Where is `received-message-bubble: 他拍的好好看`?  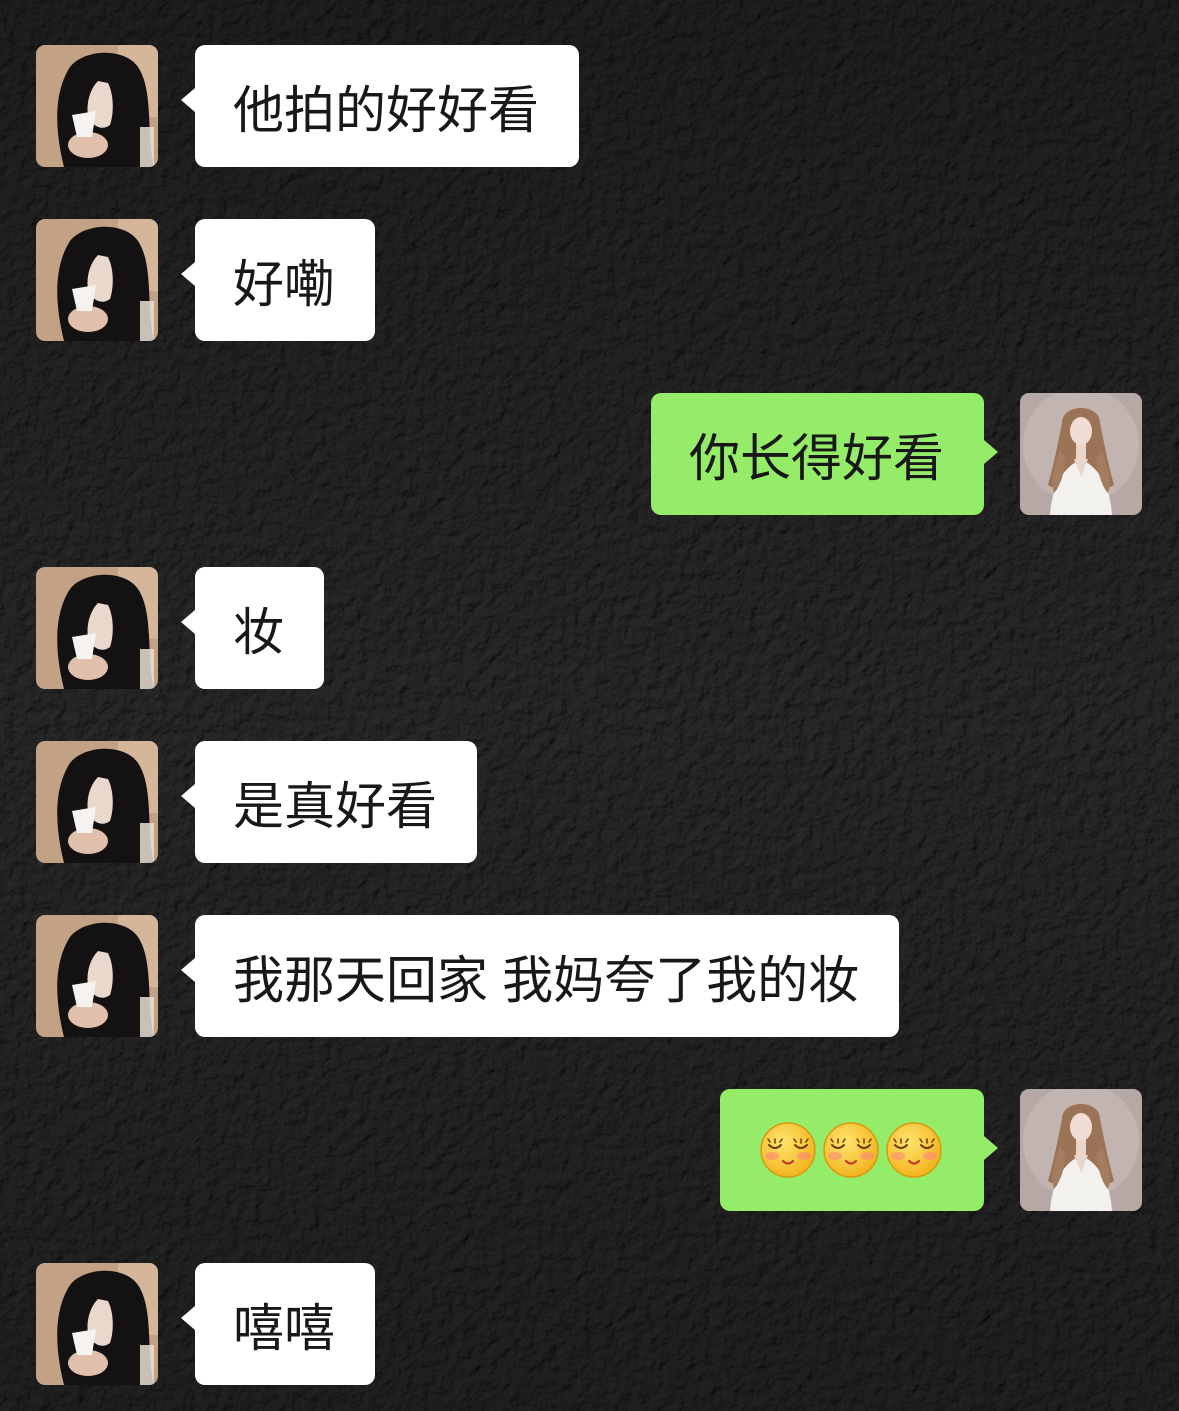 received-message-bubble: 他拍的好好看 is located at coordinates (380, 106).